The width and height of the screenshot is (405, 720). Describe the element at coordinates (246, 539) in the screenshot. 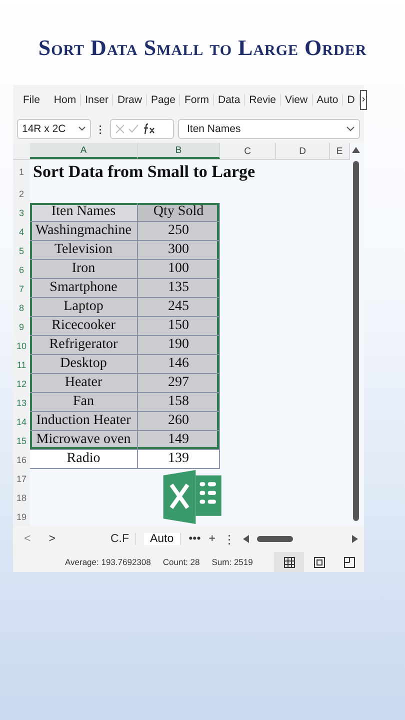

I see `scroll-left-icon` at that location.